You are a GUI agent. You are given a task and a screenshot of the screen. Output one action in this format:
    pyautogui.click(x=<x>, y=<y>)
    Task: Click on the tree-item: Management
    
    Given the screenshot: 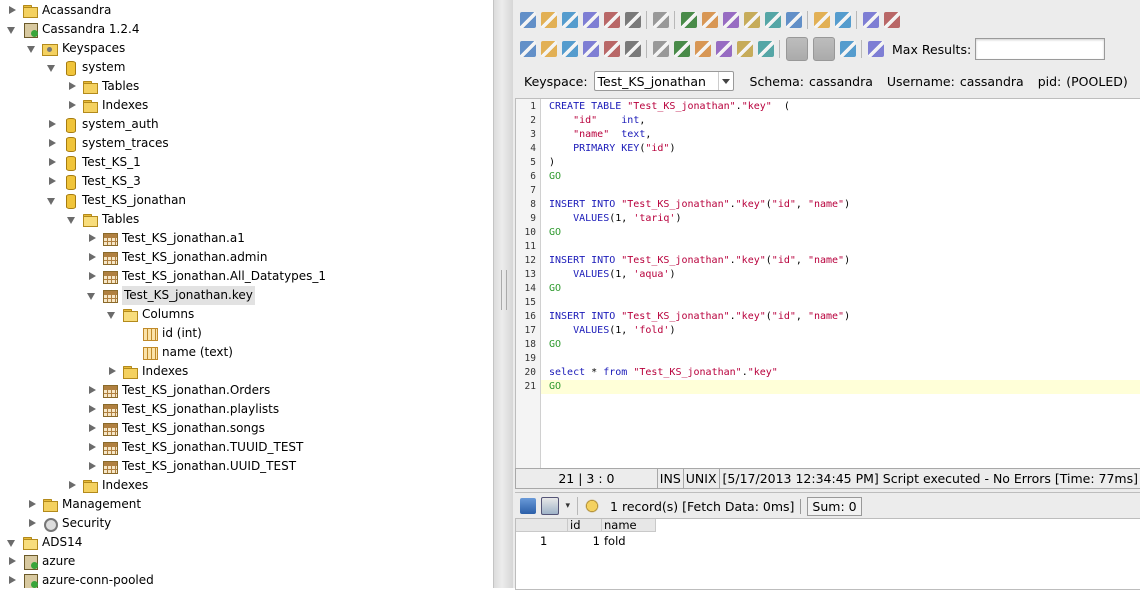 What is the action you would take?
    pyautogui.click(x=83, y=504)
    